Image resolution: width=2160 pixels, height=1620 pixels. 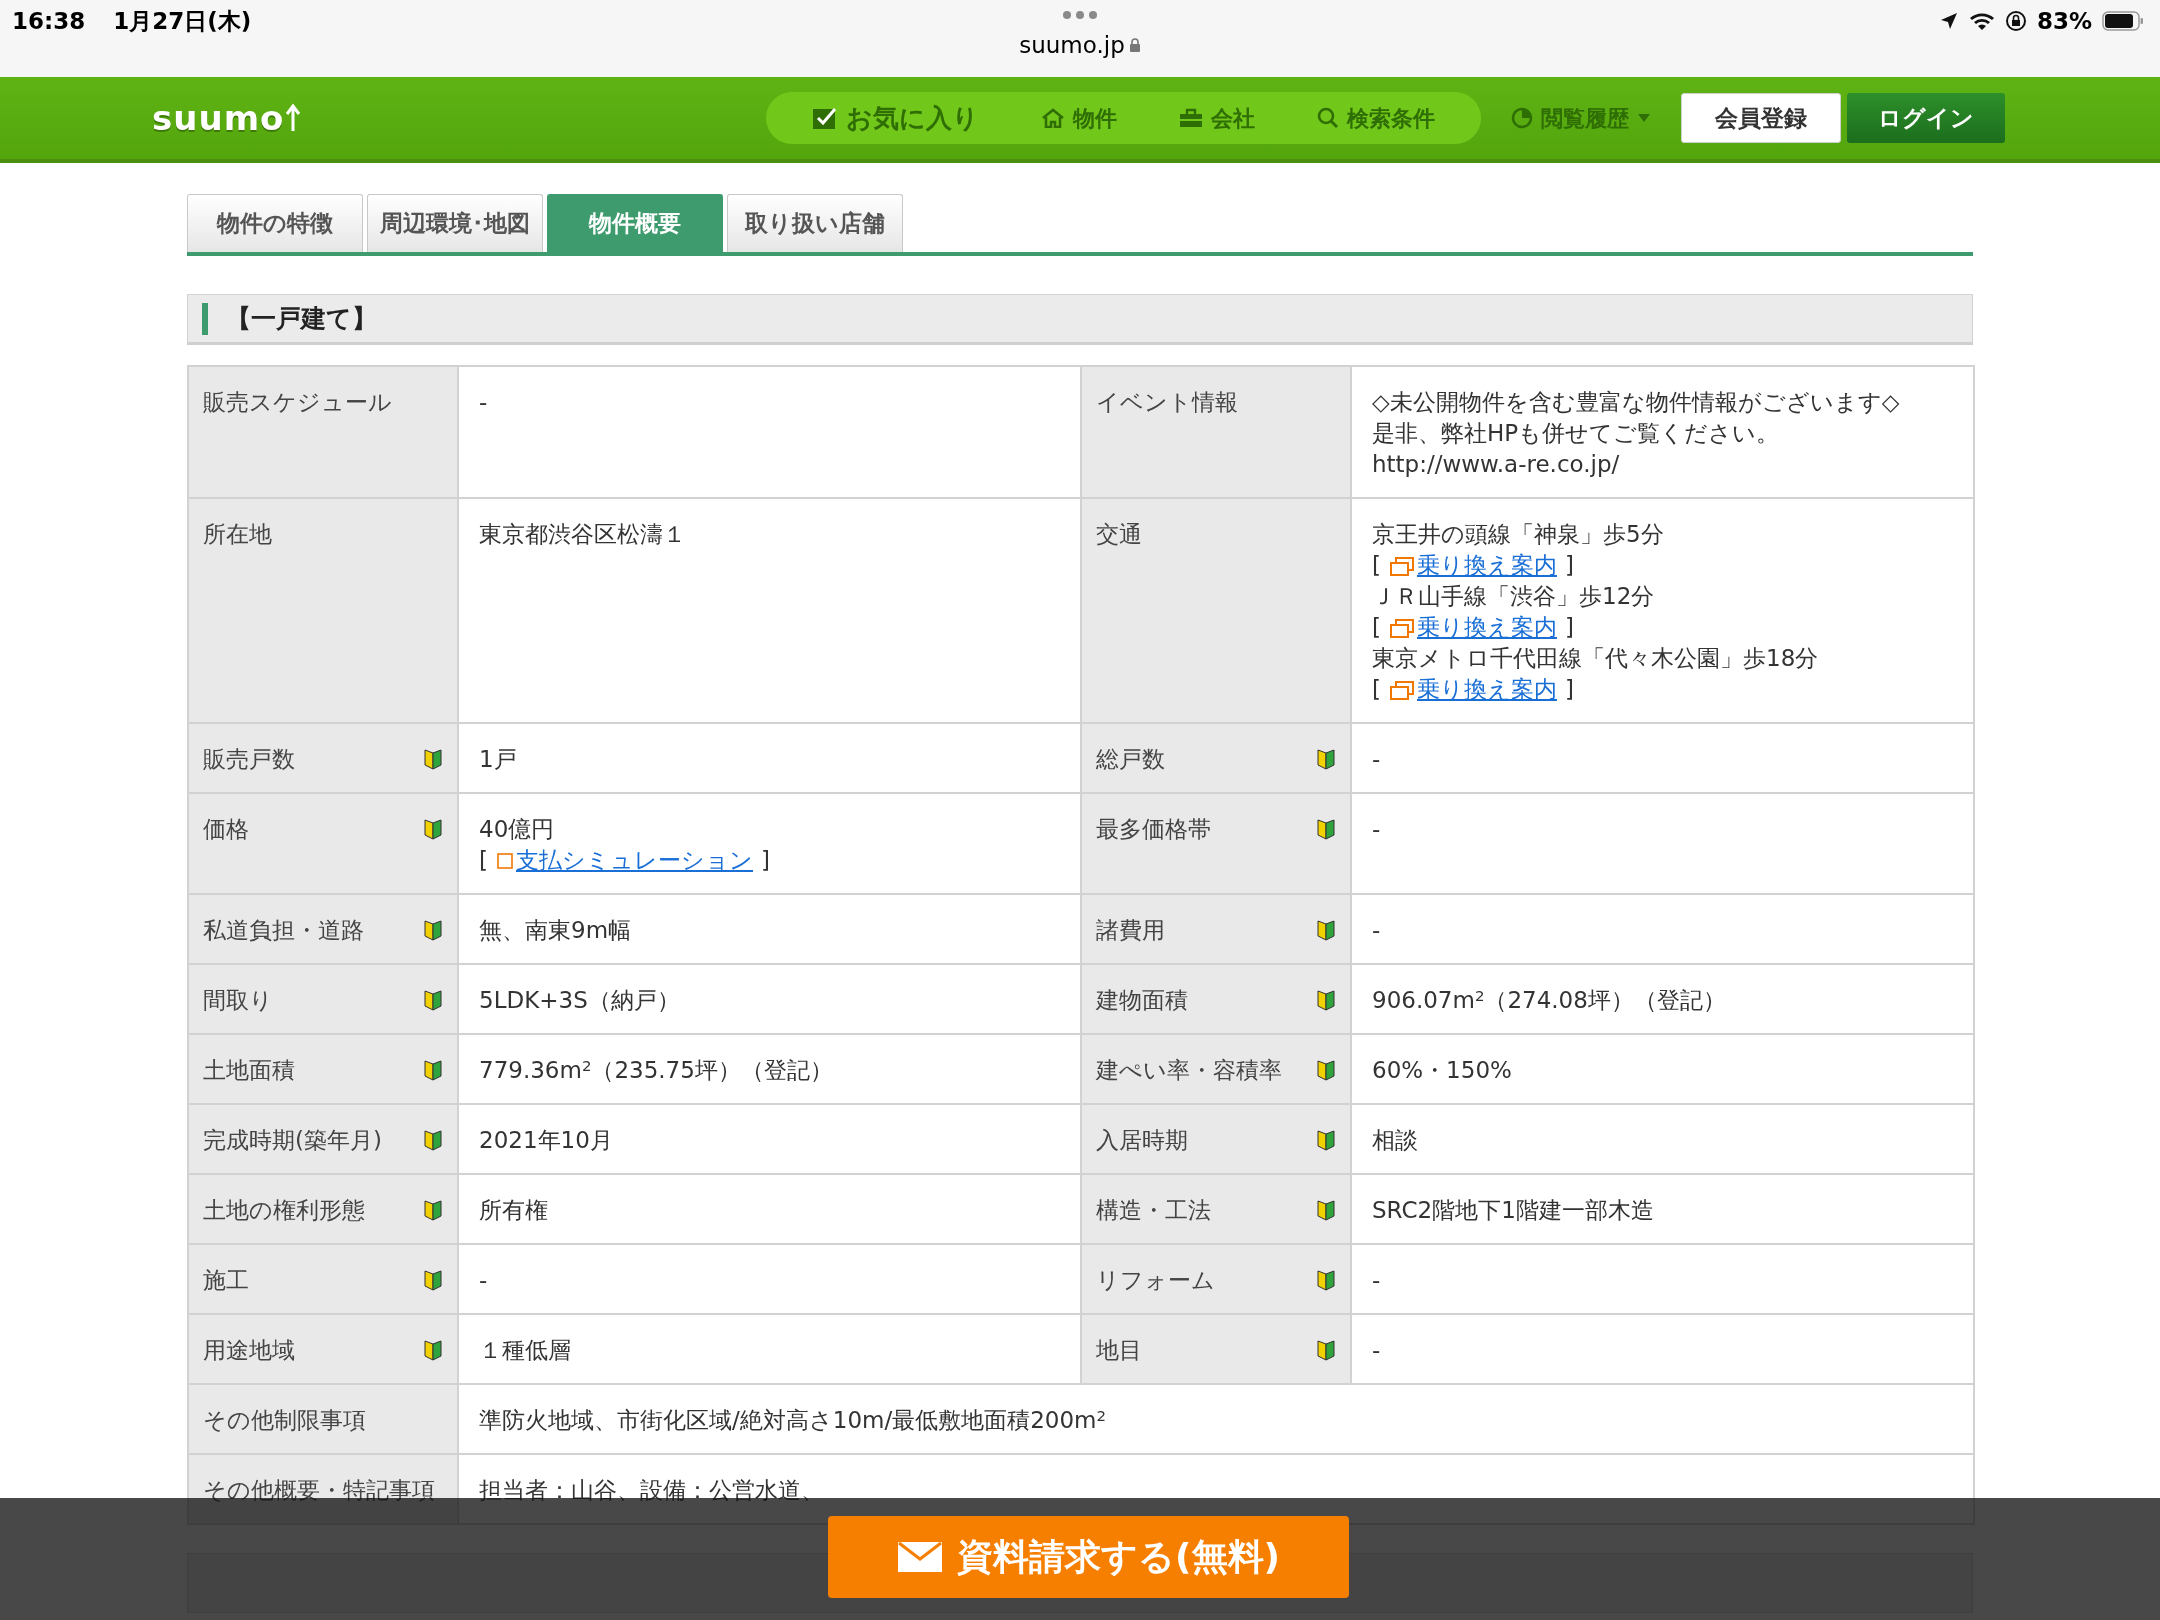 What do you see at coordinates (1926, 118) in the screenshot?
I see `login-button: ログイン` at bounding box center [1926, 118].